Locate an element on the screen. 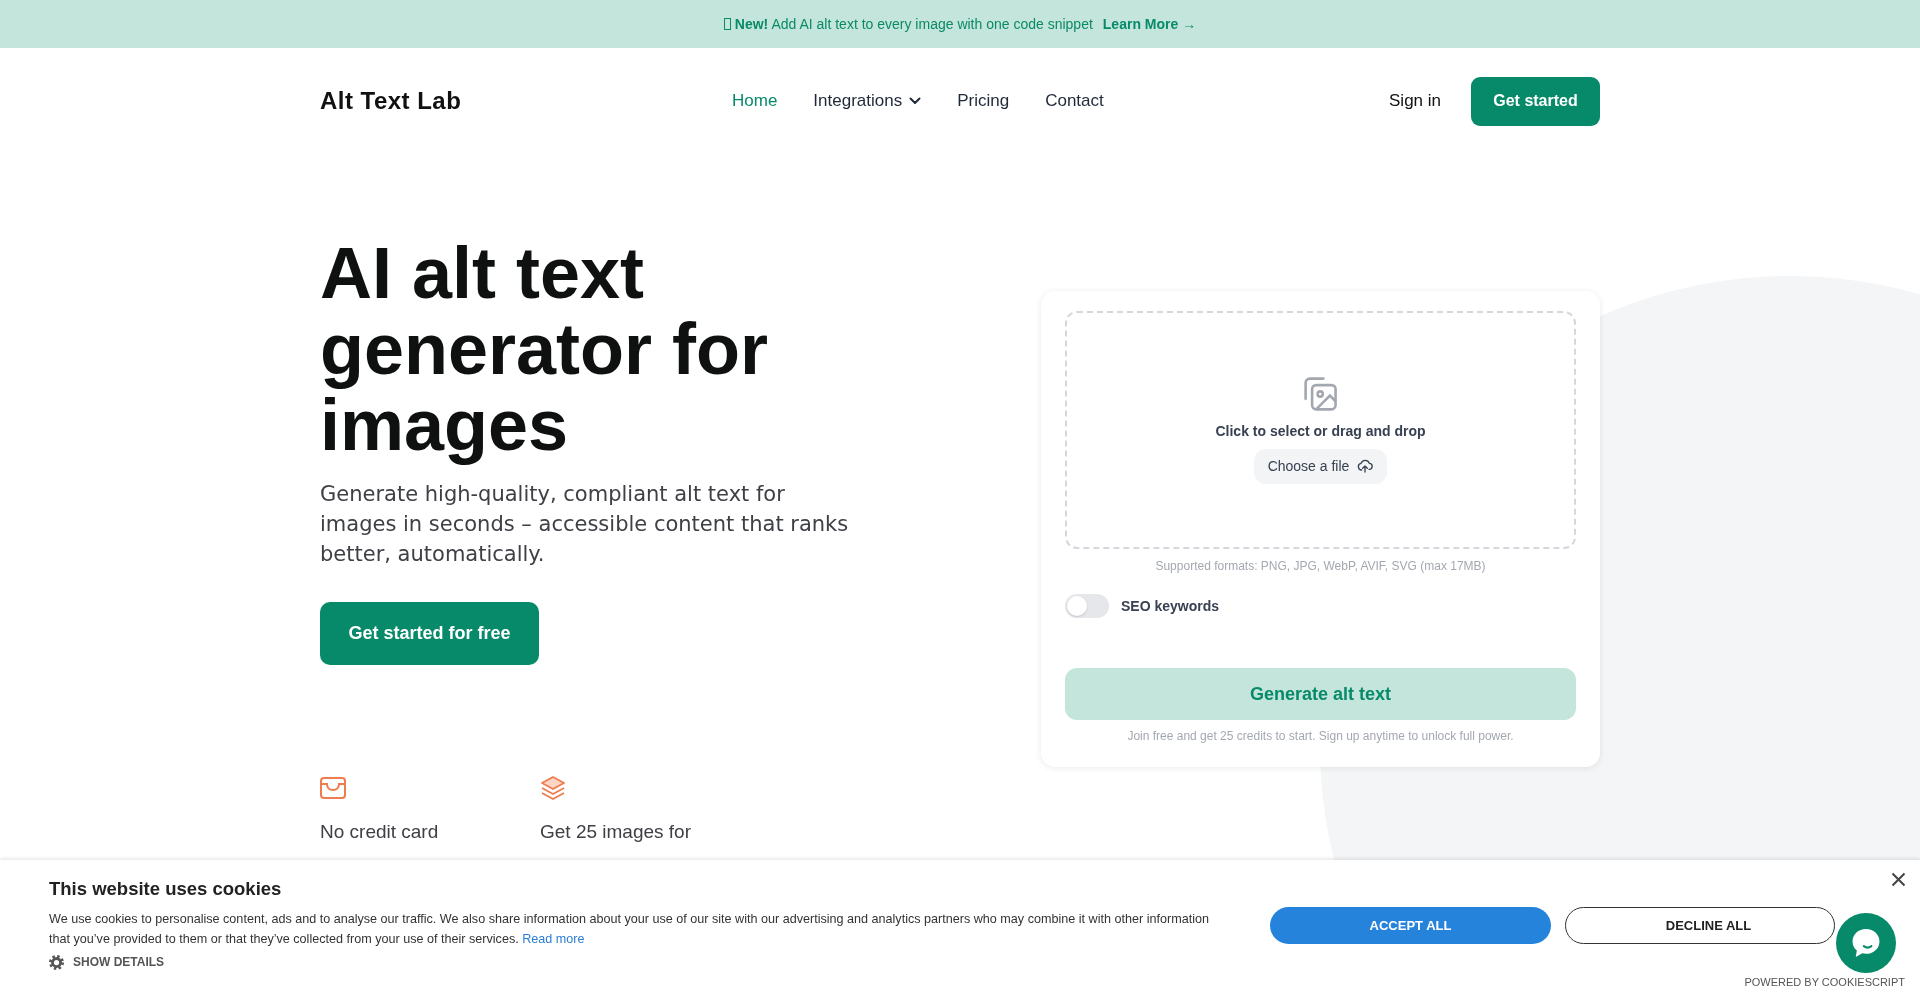 The width and height of the screenshot is (1920, 993). logo: Alt Text Lab is located at coordinates (391, 101).